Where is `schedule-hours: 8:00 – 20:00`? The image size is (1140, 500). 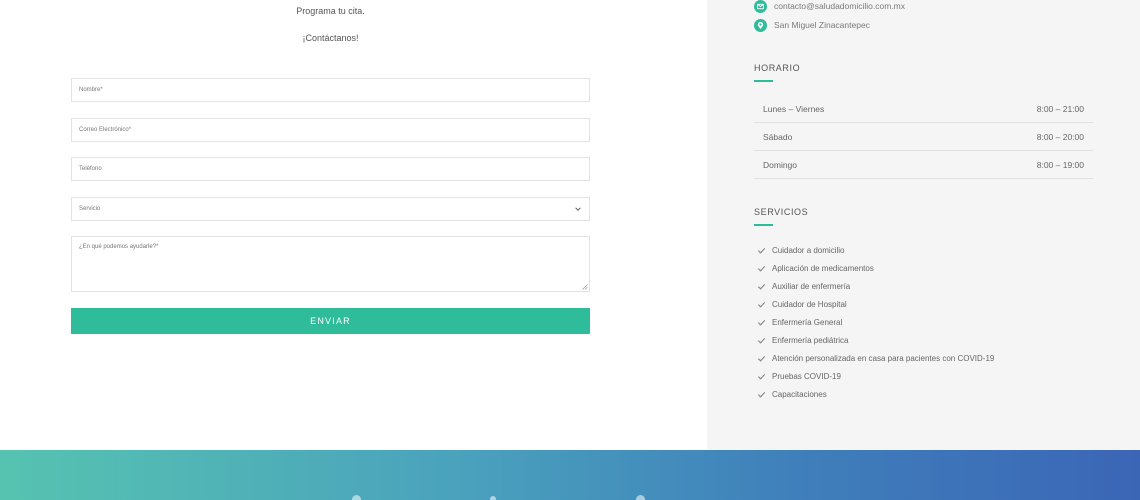 schedule-hours: 8:00 – 20:00 is located at coordinates (1060, 137).